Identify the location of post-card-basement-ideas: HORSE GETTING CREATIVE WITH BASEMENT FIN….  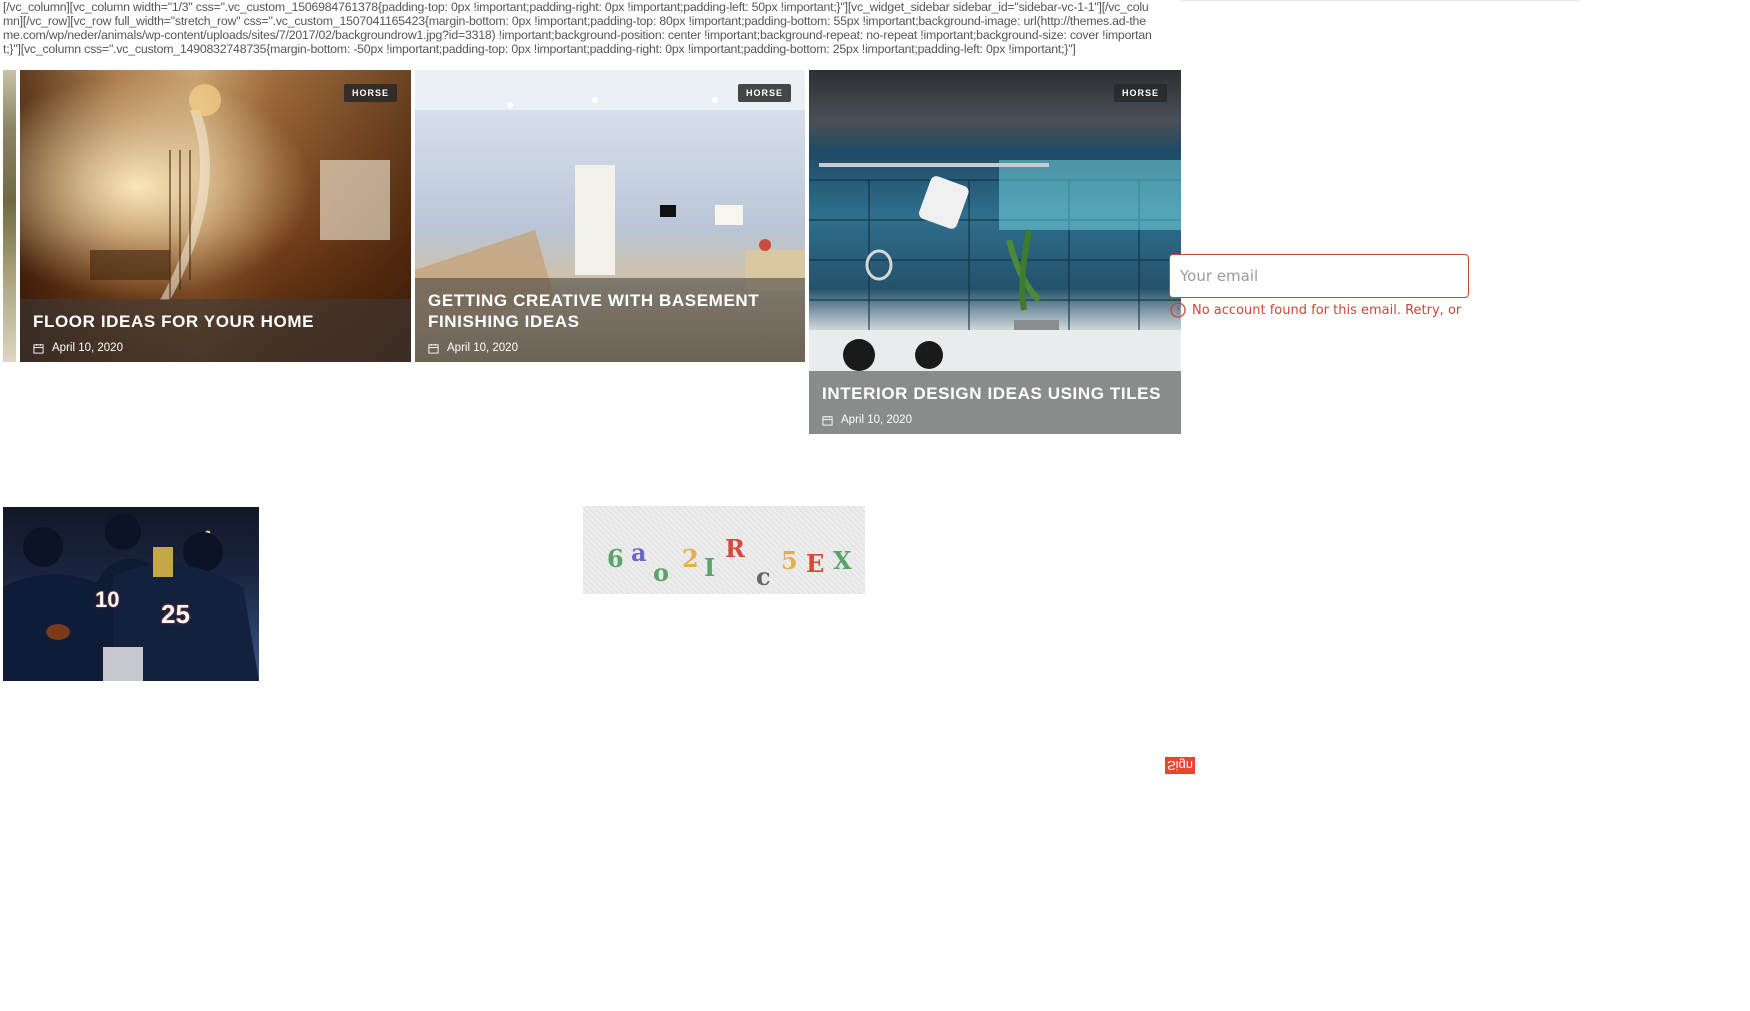
(610, 216).